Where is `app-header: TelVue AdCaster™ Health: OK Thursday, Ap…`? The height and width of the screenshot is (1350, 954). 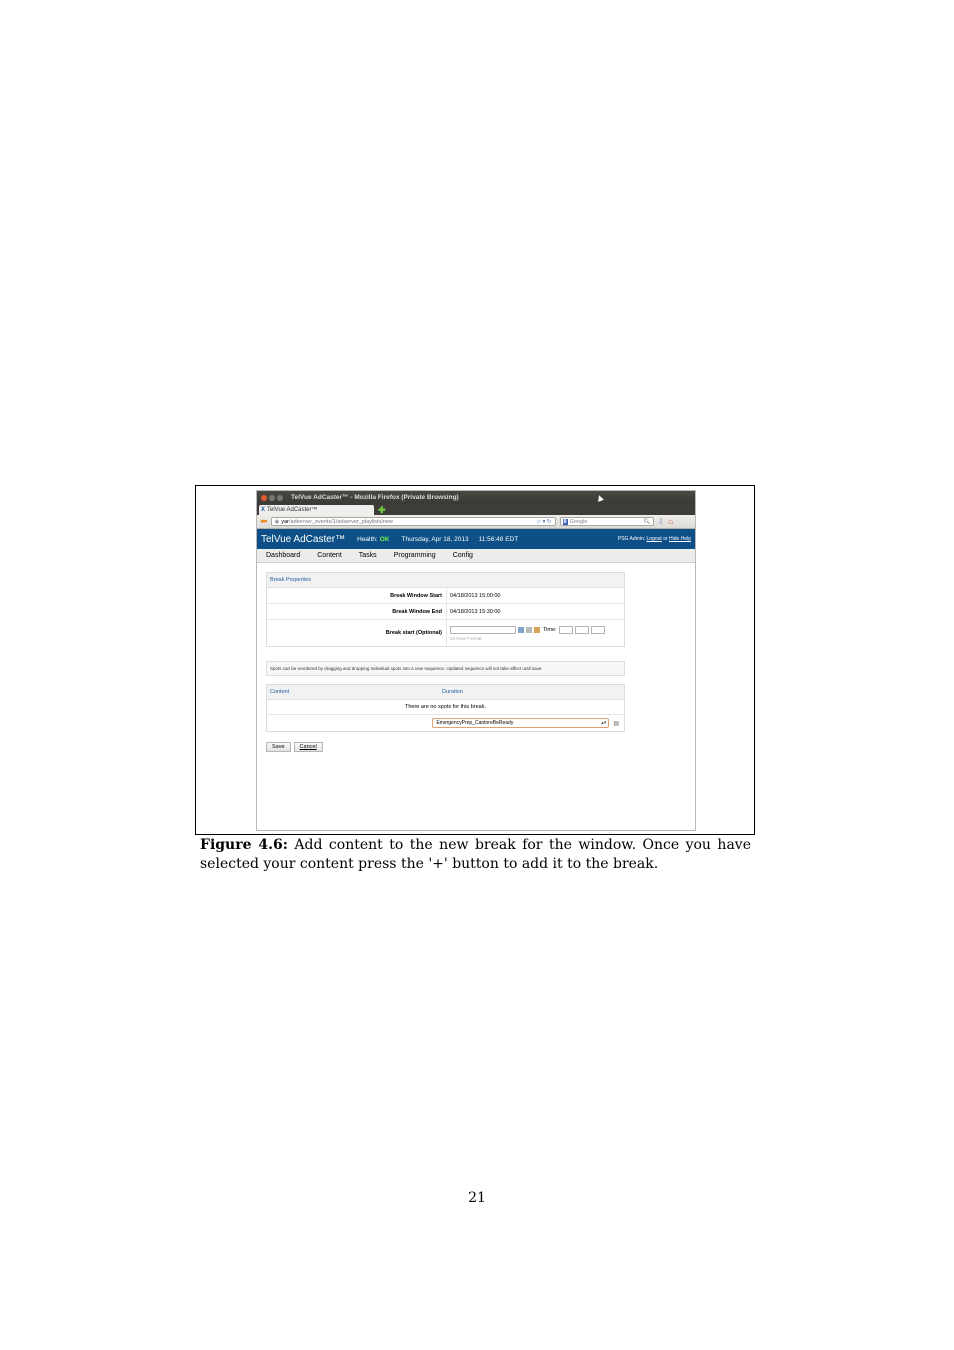 app-header: TelVue AdCaster™ Health: OK Thursday, Ap… is located at coordinates (476, 539).